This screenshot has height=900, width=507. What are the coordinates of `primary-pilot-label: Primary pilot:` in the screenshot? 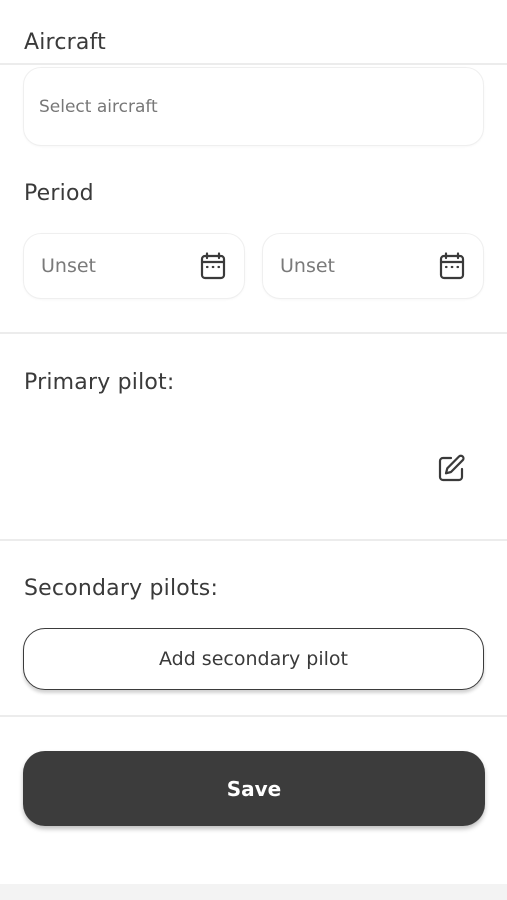 It's located at (99, 382).